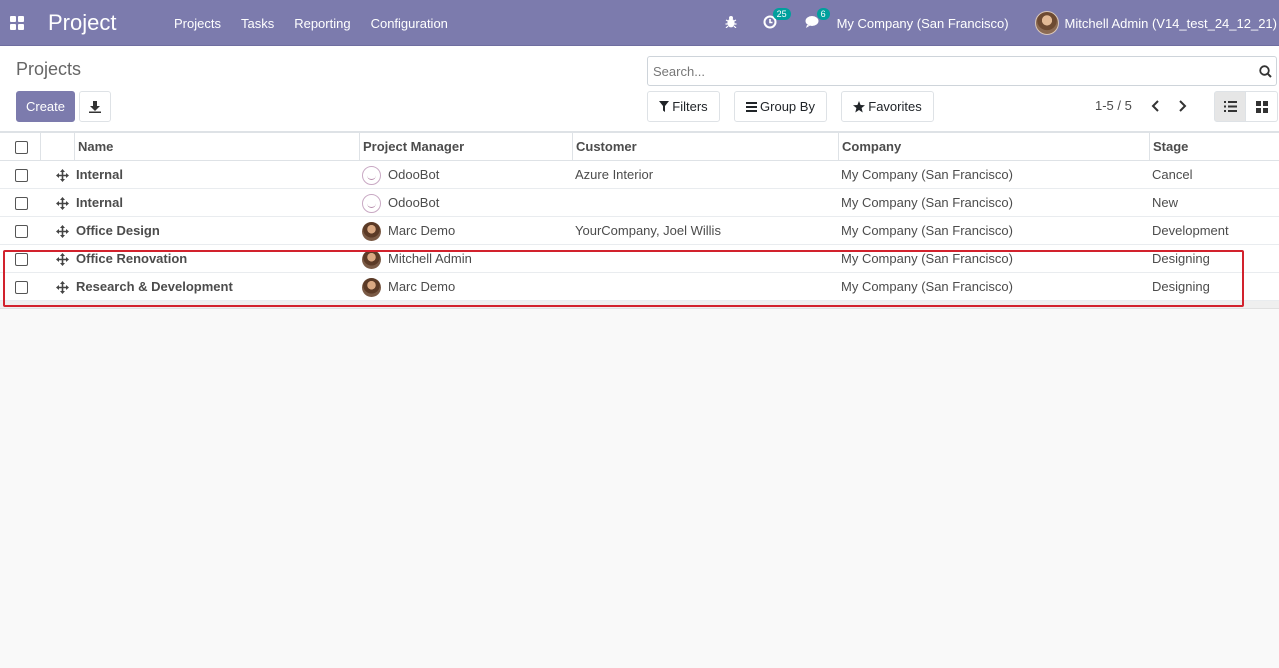  What do you see at coordinates (1214, 175) in the screenshot?
I see `cell-stage: Cancel` at bounding box center [1214, 175].